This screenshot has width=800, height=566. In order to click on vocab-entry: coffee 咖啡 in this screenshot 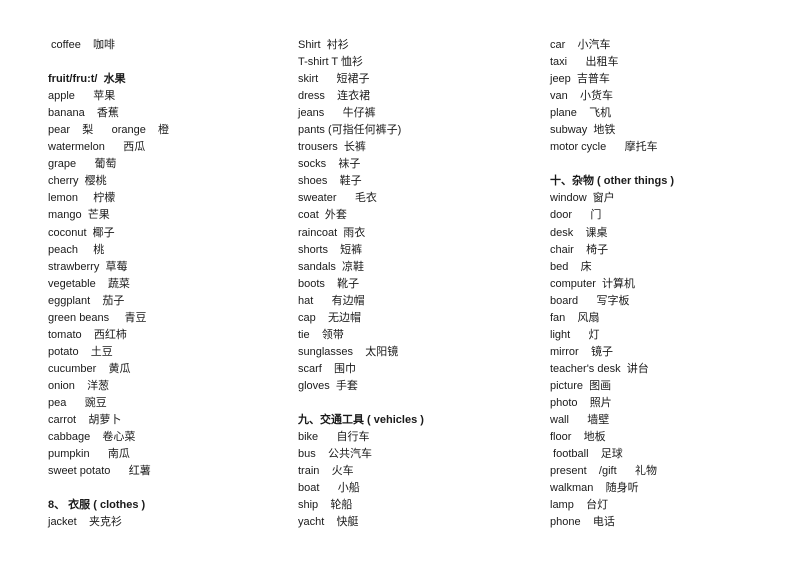, I will do `click(82, 45)`.